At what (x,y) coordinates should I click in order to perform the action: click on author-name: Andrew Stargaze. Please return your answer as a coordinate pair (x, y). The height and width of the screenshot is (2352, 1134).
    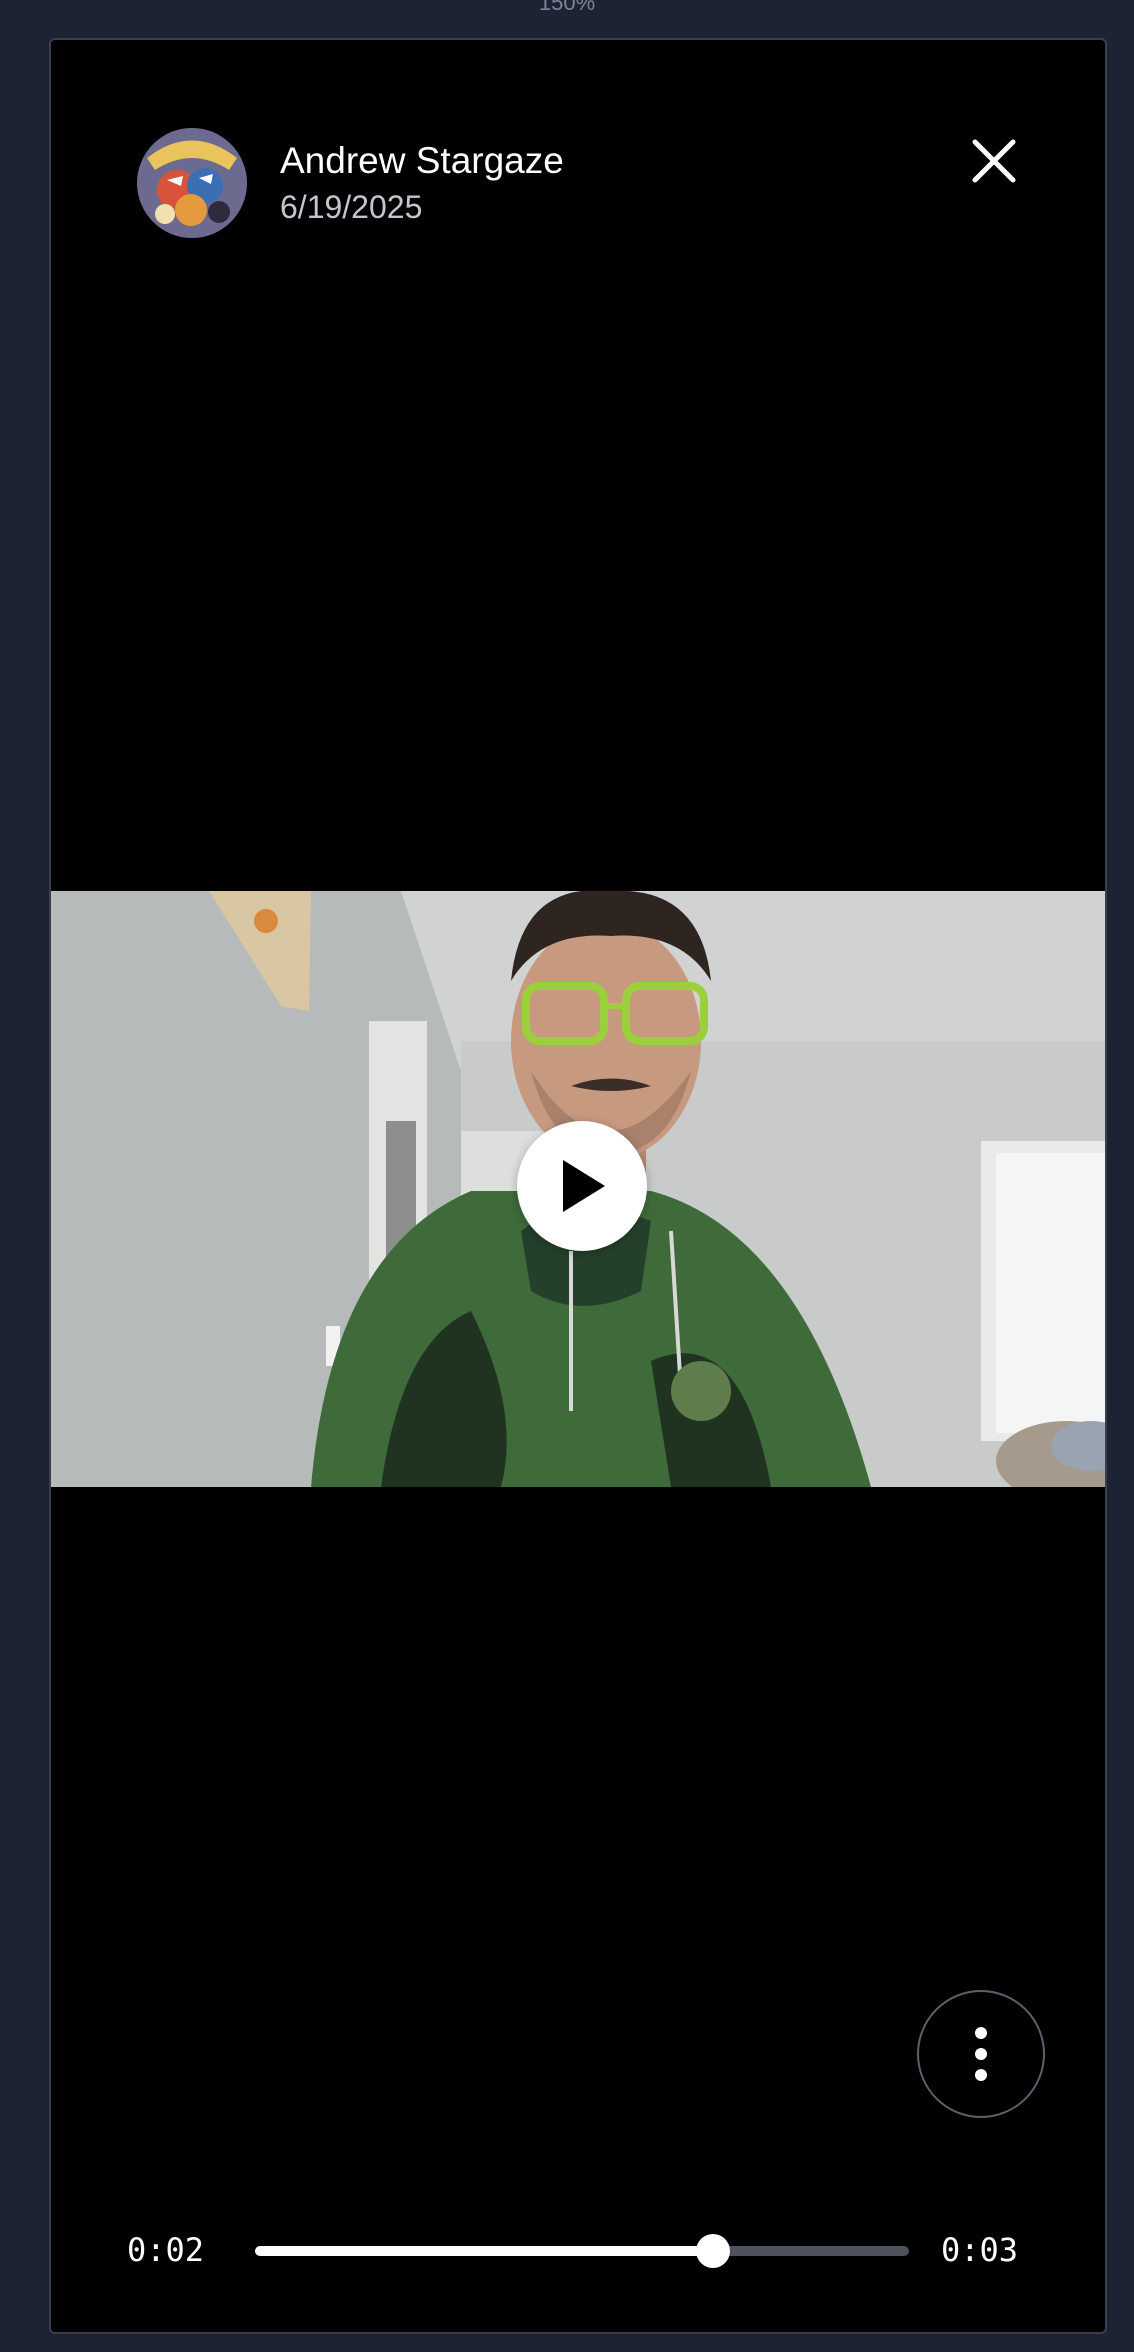
    Looking at the image, I should click on (422, 160).